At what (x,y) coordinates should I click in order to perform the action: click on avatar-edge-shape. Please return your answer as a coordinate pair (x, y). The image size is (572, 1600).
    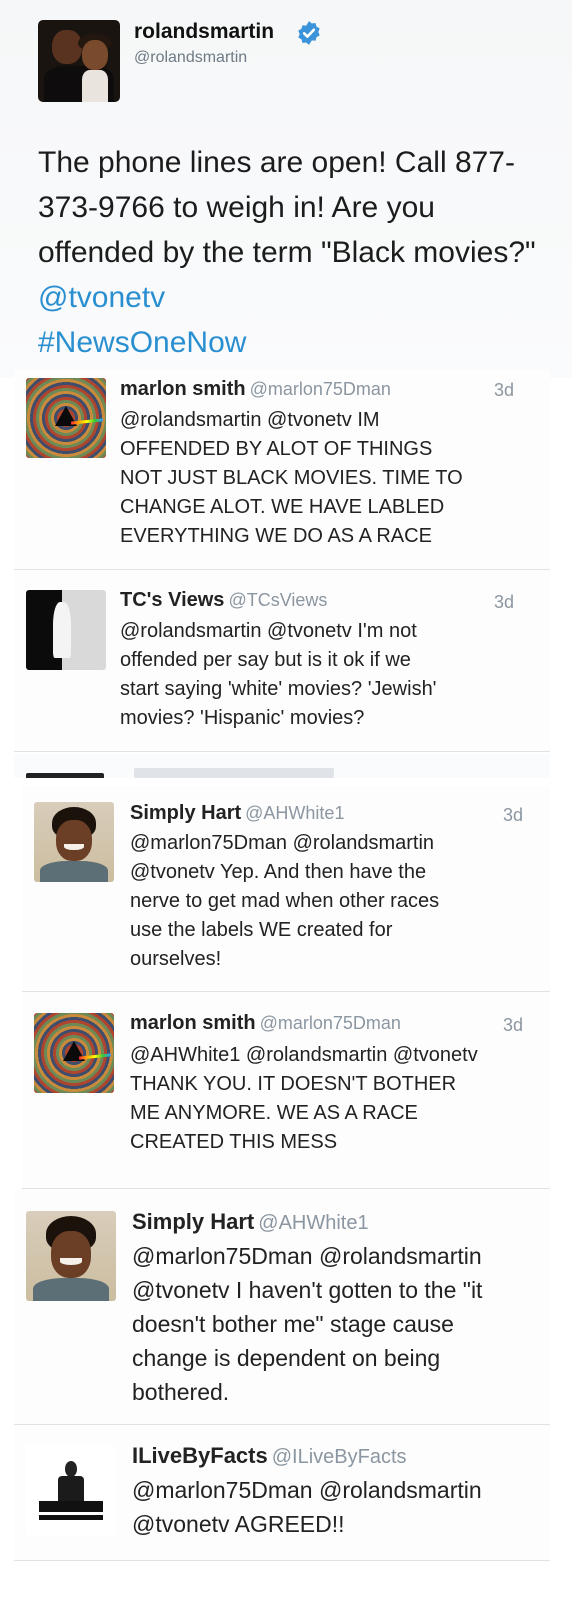
    Looking at the image, I should click on (65, 775).